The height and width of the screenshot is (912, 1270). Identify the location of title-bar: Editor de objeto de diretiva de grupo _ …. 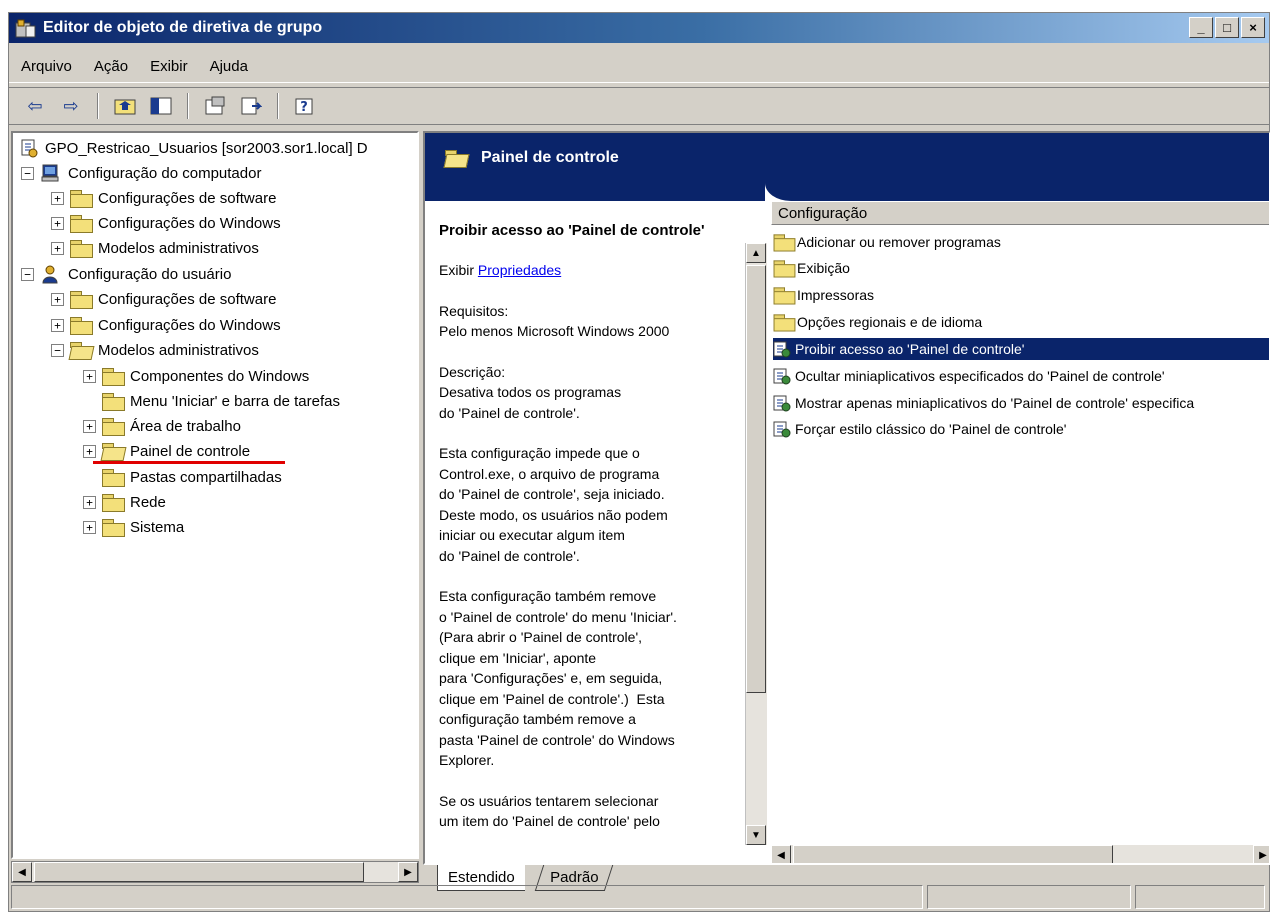
(639, 28).